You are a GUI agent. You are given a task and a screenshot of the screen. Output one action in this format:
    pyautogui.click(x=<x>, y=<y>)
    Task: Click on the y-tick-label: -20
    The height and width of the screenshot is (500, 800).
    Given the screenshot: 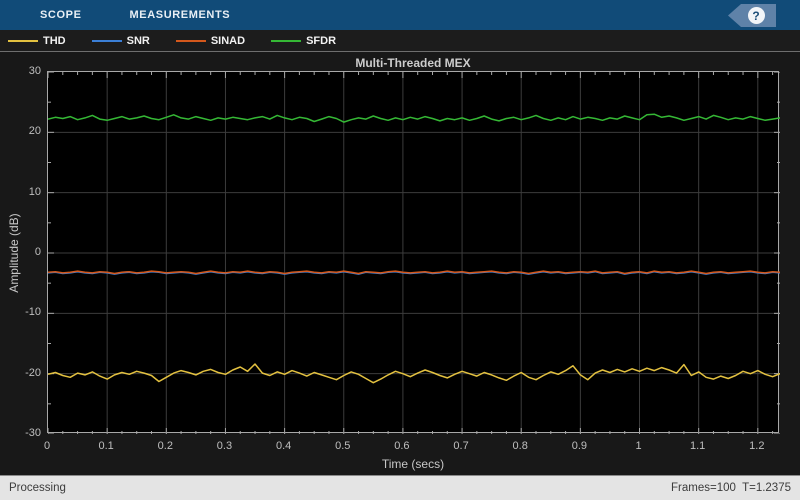 What is the action you would take?
    pyautogui.click(x=33, y=372)
    